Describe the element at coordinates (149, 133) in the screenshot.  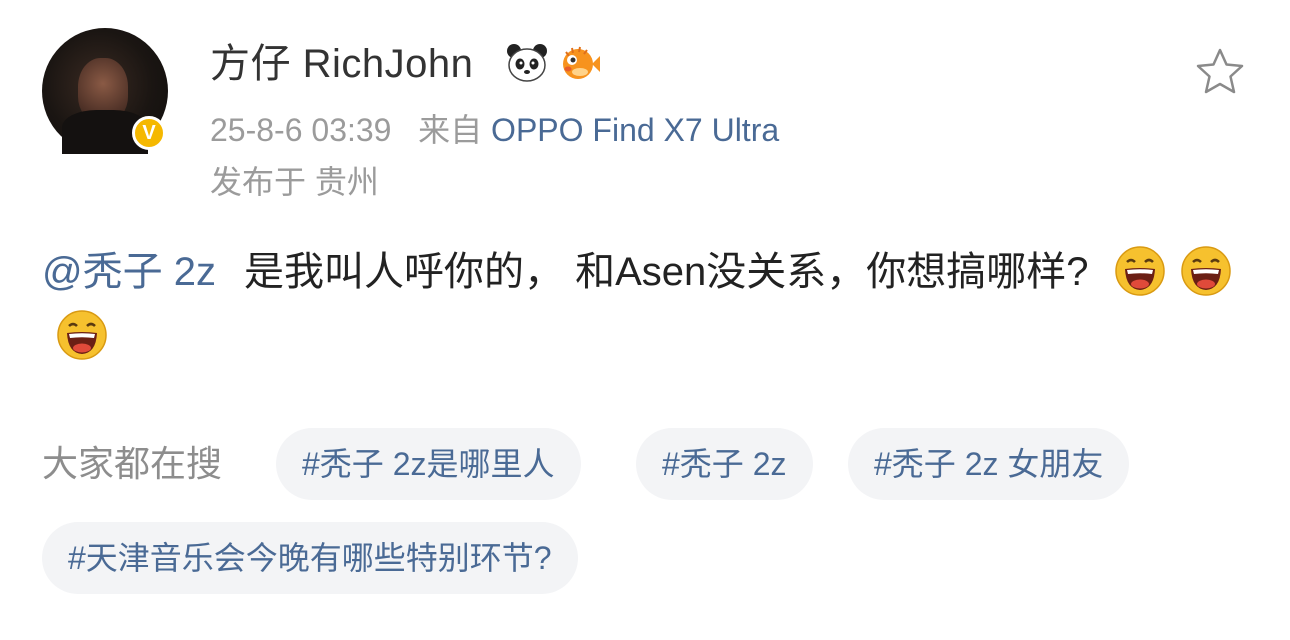
I see `verified-badge-icon: V` at that location.